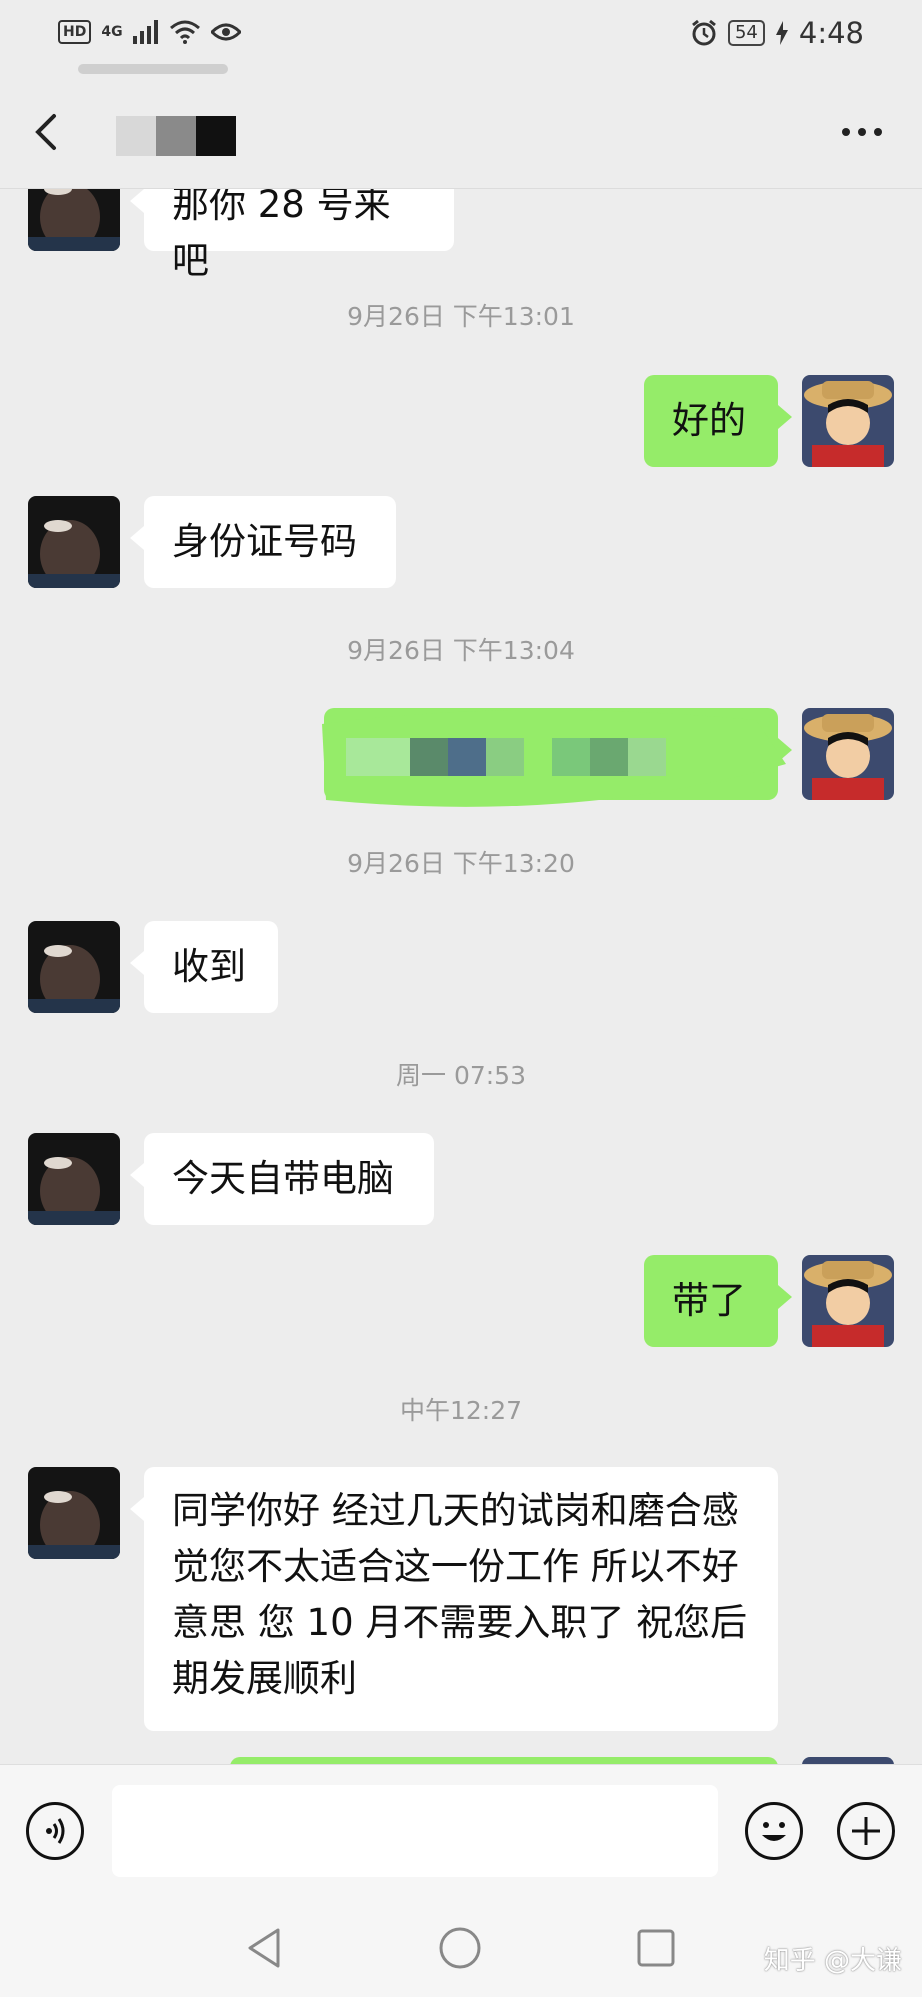  I want to click on clock: 4:48, so click(831, 33).